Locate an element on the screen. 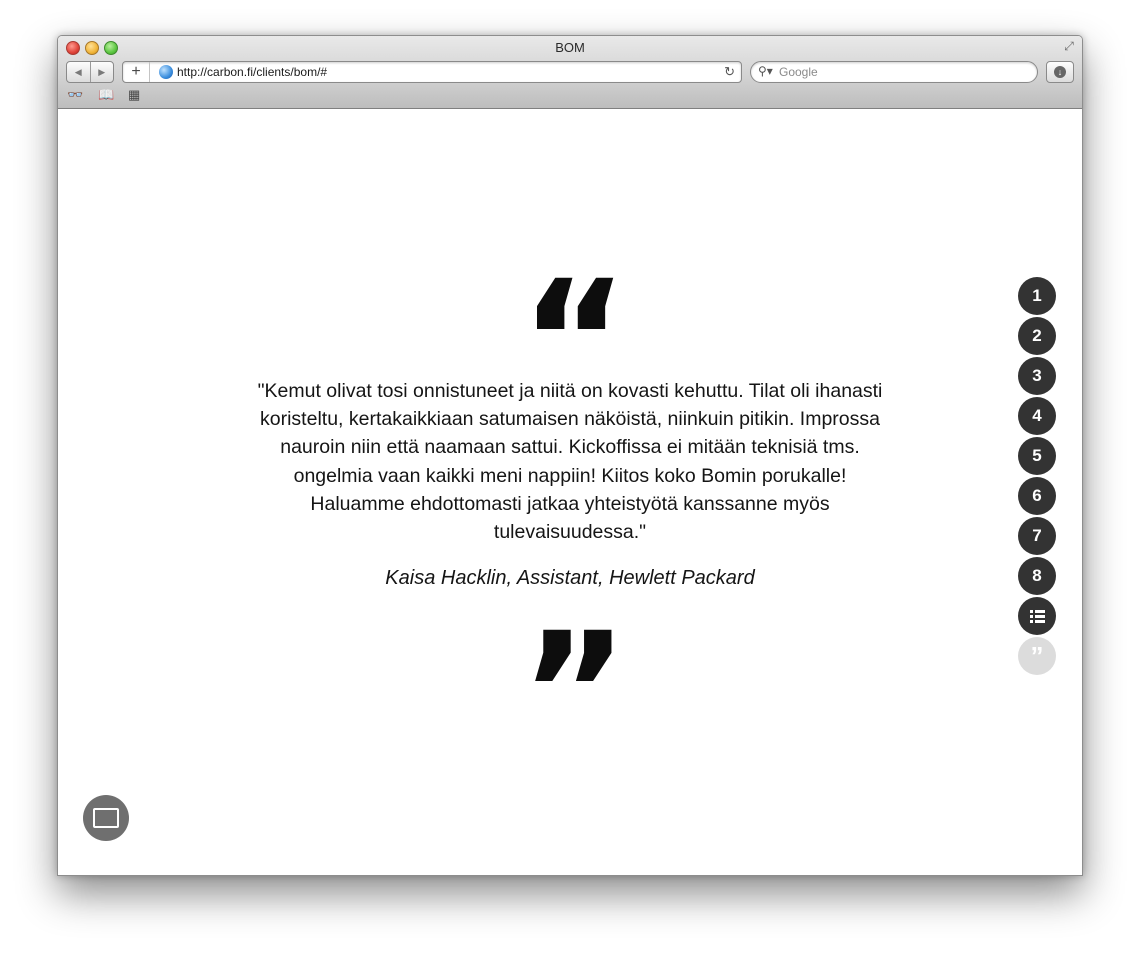 This screenshot has width=1138, height=953. search-icon: ⚲▾ is located at coordinates (765, 71).